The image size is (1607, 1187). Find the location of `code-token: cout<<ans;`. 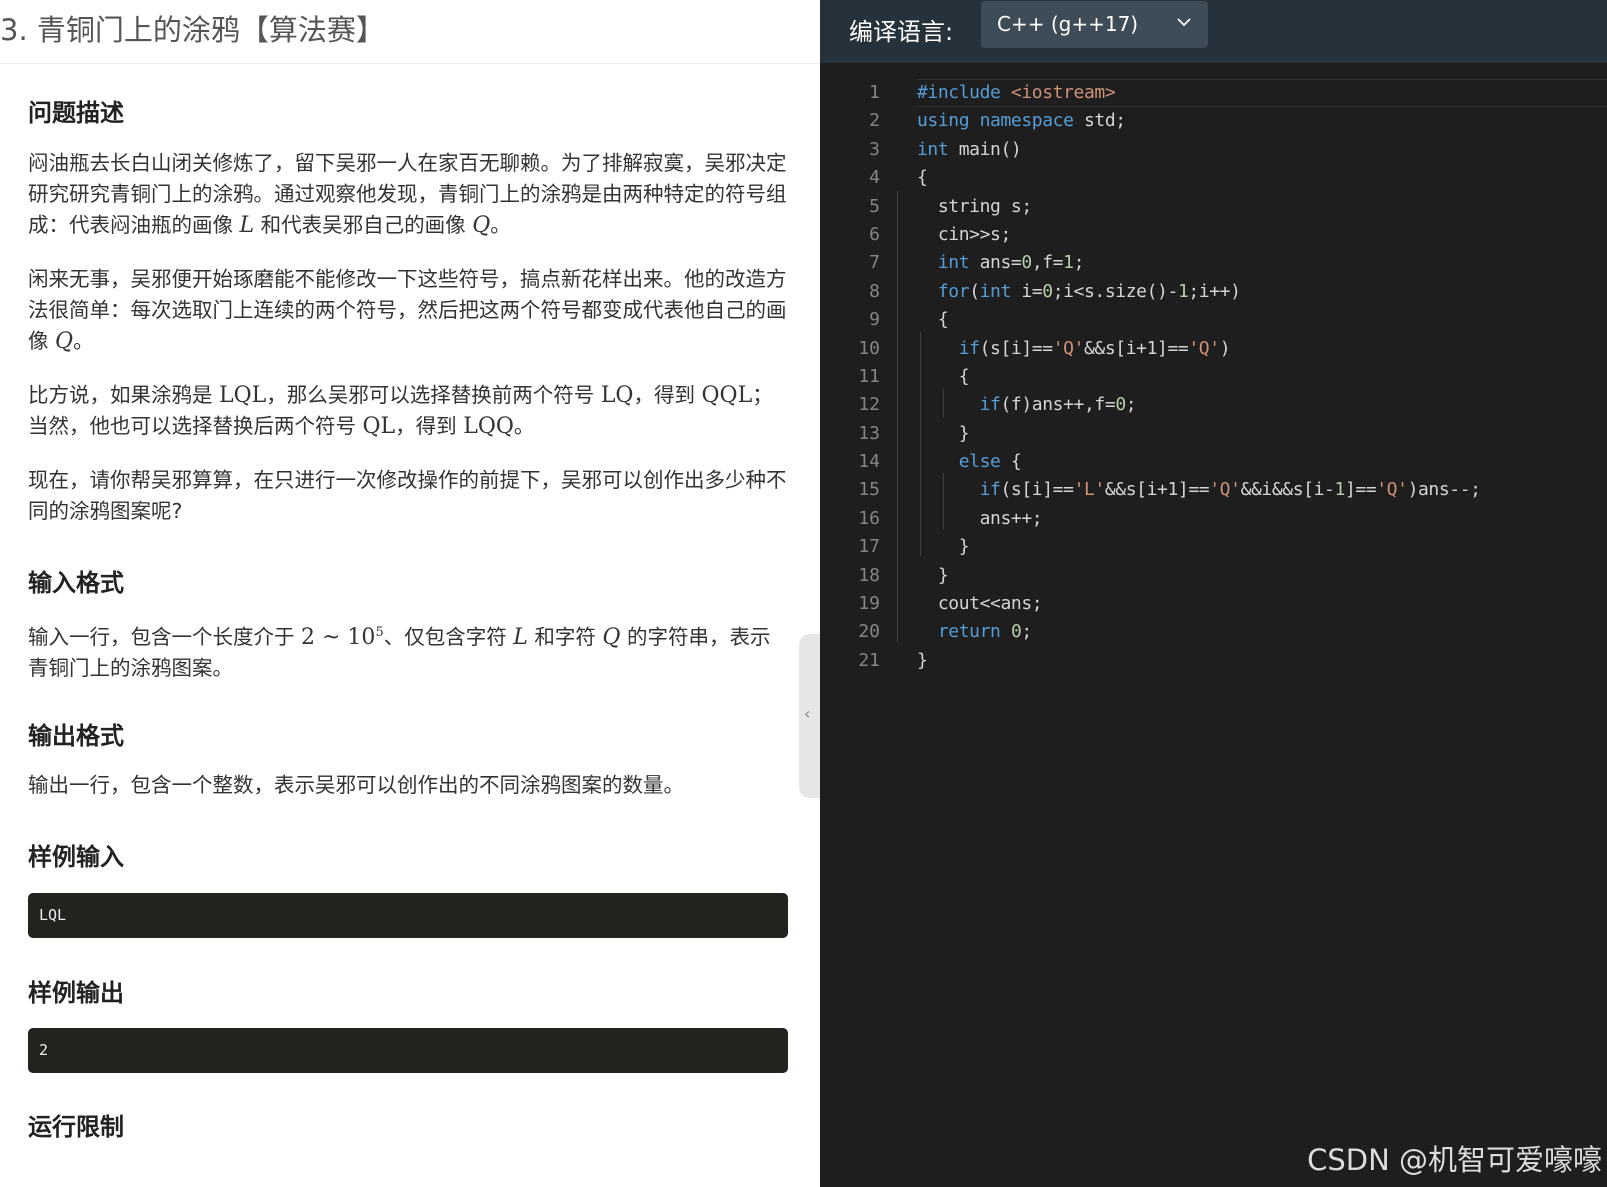

code-token: cout<<ans; is located at coordinates (980, 604).